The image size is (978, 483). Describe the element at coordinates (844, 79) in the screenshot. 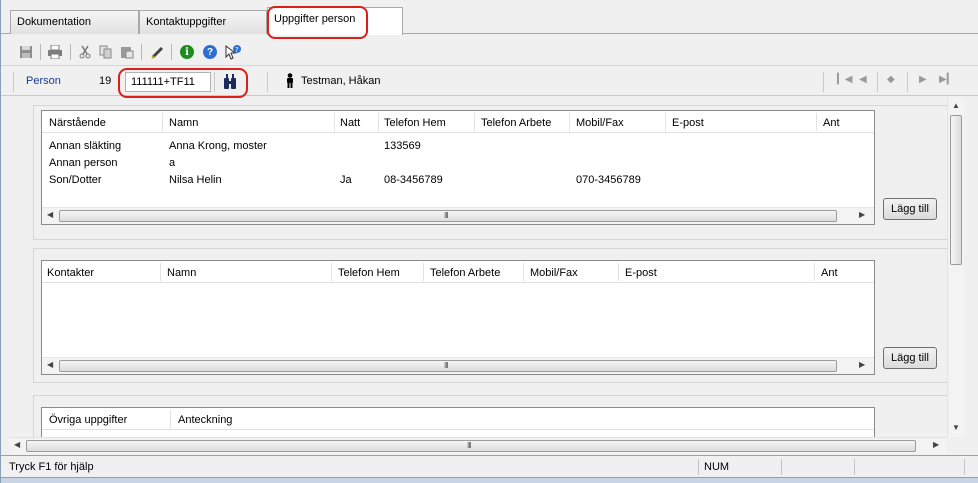

I see `first-record-icon: ▎◀` at that location.